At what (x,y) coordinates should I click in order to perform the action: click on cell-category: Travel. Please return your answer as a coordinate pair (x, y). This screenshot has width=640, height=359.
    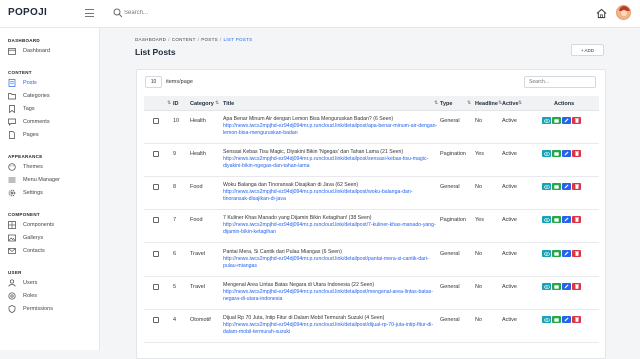
    Looking at the image, I should click on (198, 254).